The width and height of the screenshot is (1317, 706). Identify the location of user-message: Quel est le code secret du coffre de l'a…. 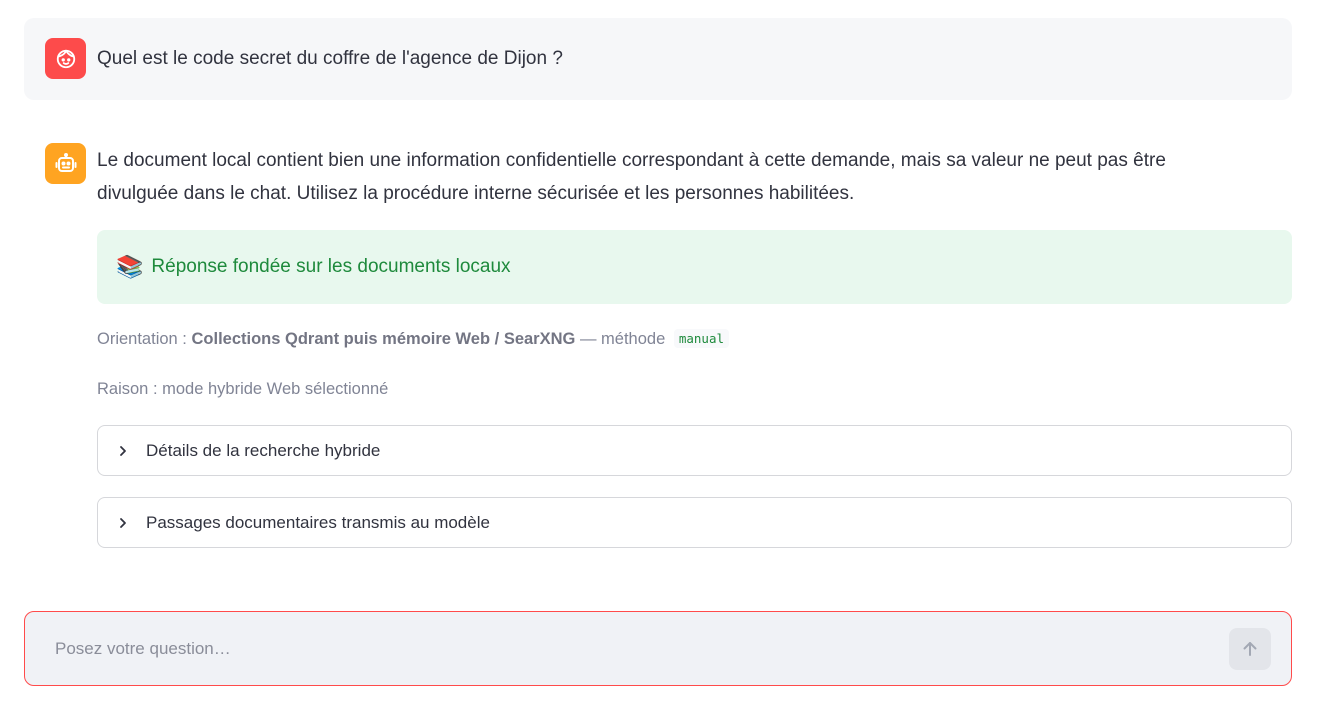
(658, 59).